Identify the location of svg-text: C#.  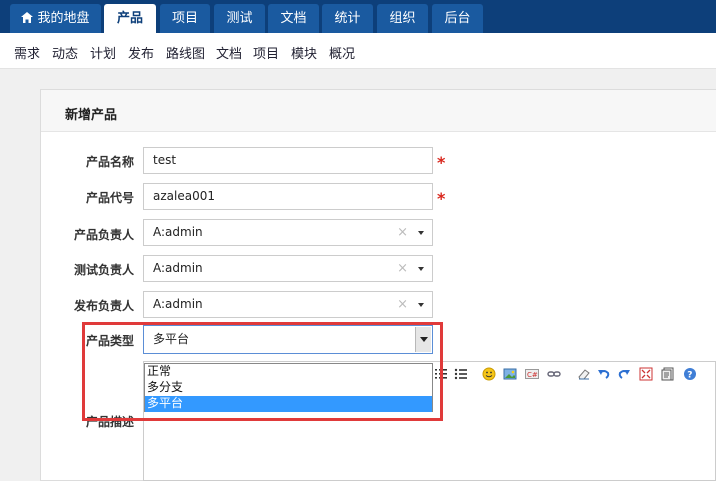
(532, 375).